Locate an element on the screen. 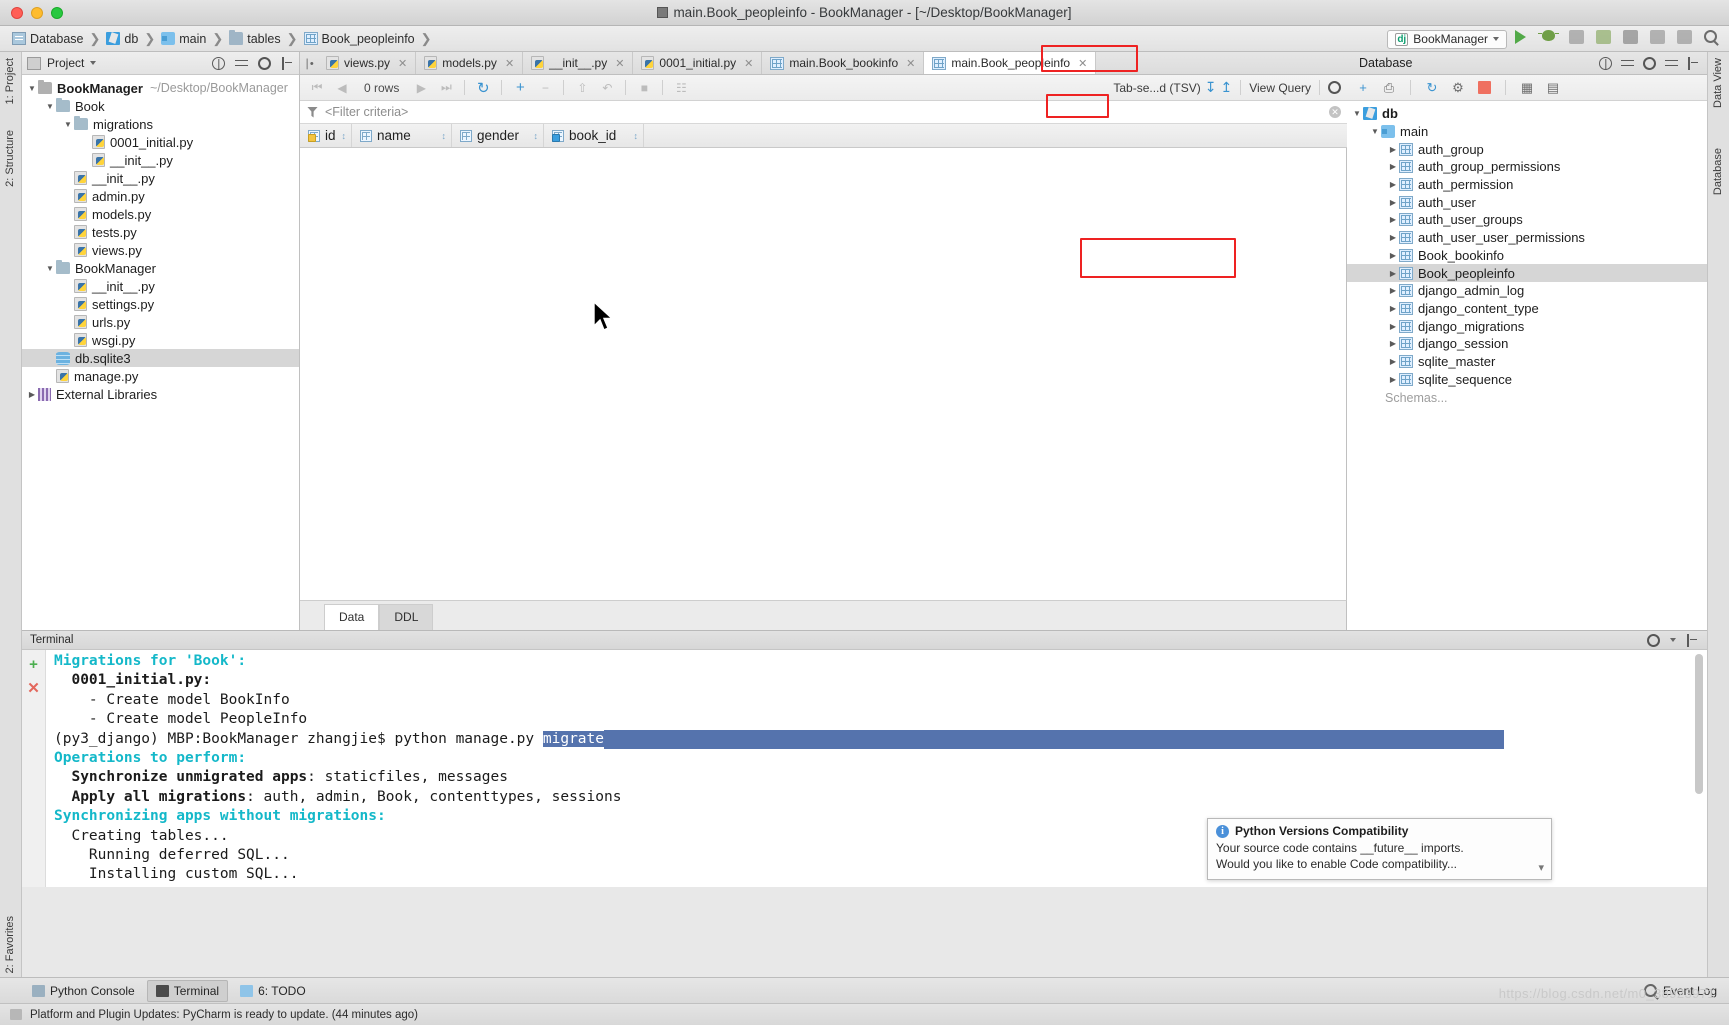 This screenshot has width=1729, height=1025. project-node-settings-py: settings.py is located at coordinates (160, 304).